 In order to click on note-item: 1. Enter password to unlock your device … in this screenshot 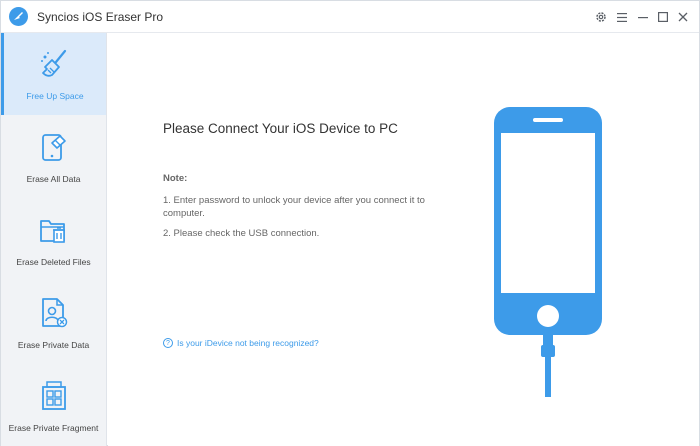, I will do `click(294, 207)`.